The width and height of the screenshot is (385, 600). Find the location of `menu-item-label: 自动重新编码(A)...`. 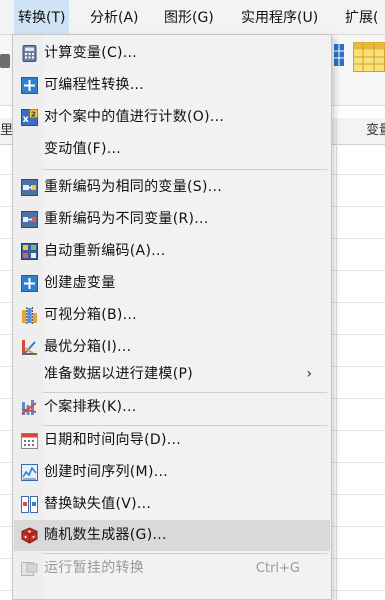

menu-item-label: 自动重新编码(A)... is located at coordinates (105, 251).